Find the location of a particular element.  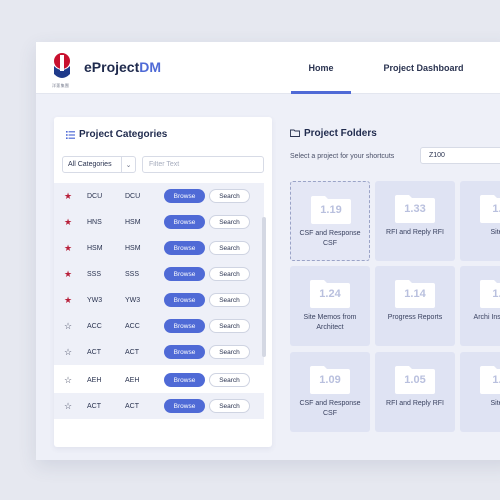

folder-number: 1.9 is located at coordinates (496, 380).